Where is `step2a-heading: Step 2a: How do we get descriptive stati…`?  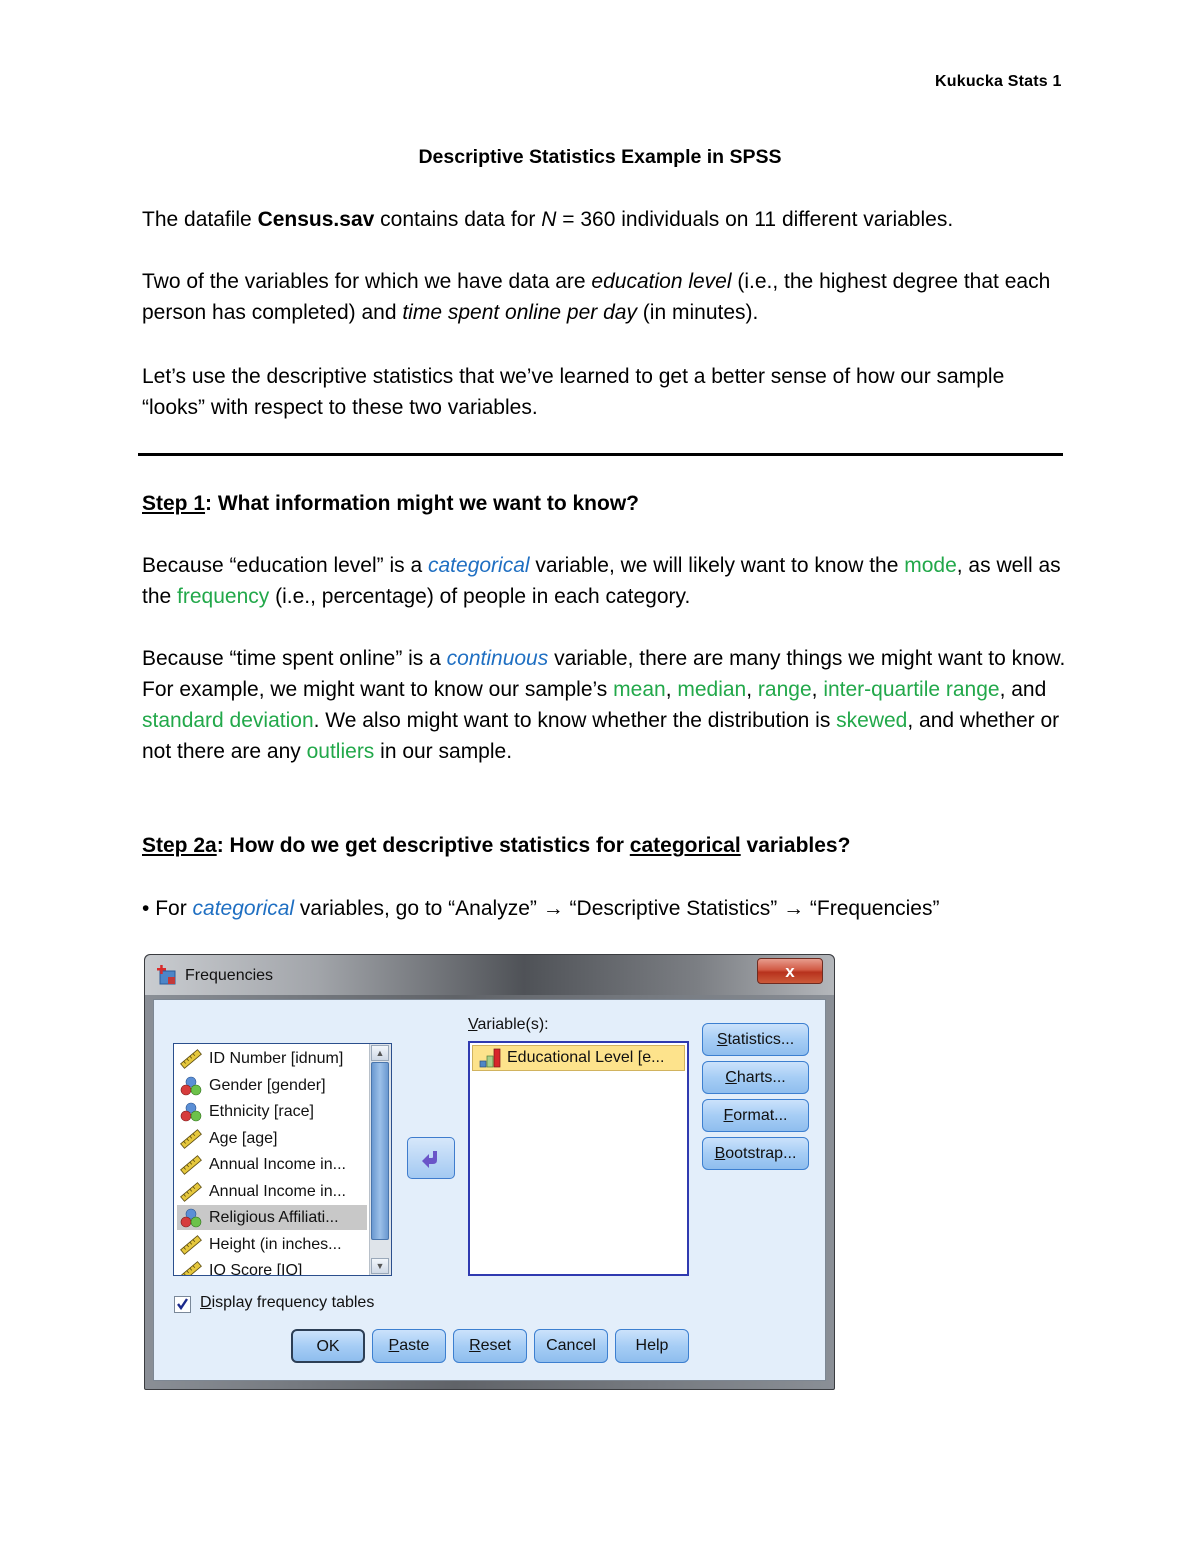
step2a-heading: Step 2a: How do we get descriptive stati… is located at coordinates (496, 845).